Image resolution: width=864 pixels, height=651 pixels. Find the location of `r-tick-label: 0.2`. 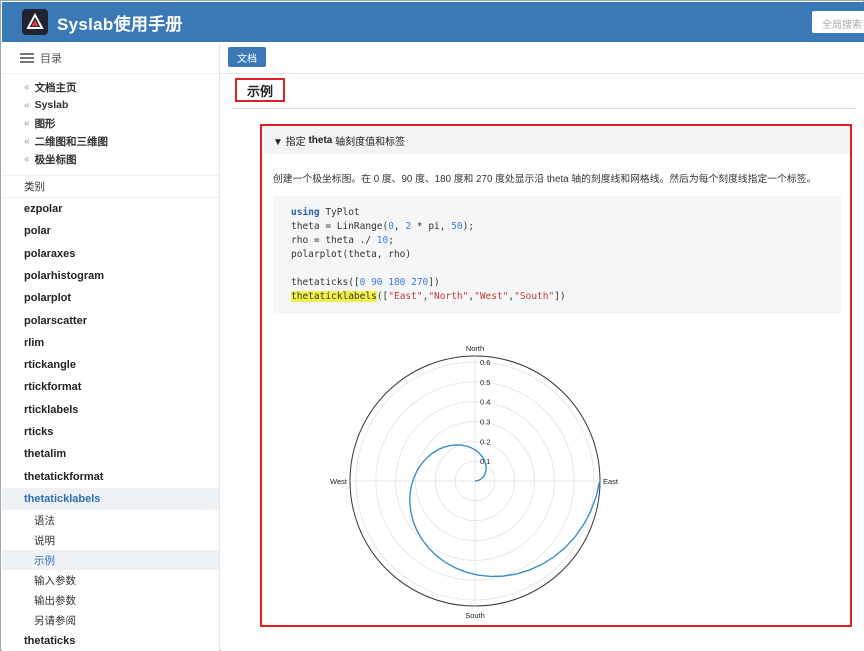

r-tick-label: 0.2 is located at coordinates (485, 441).